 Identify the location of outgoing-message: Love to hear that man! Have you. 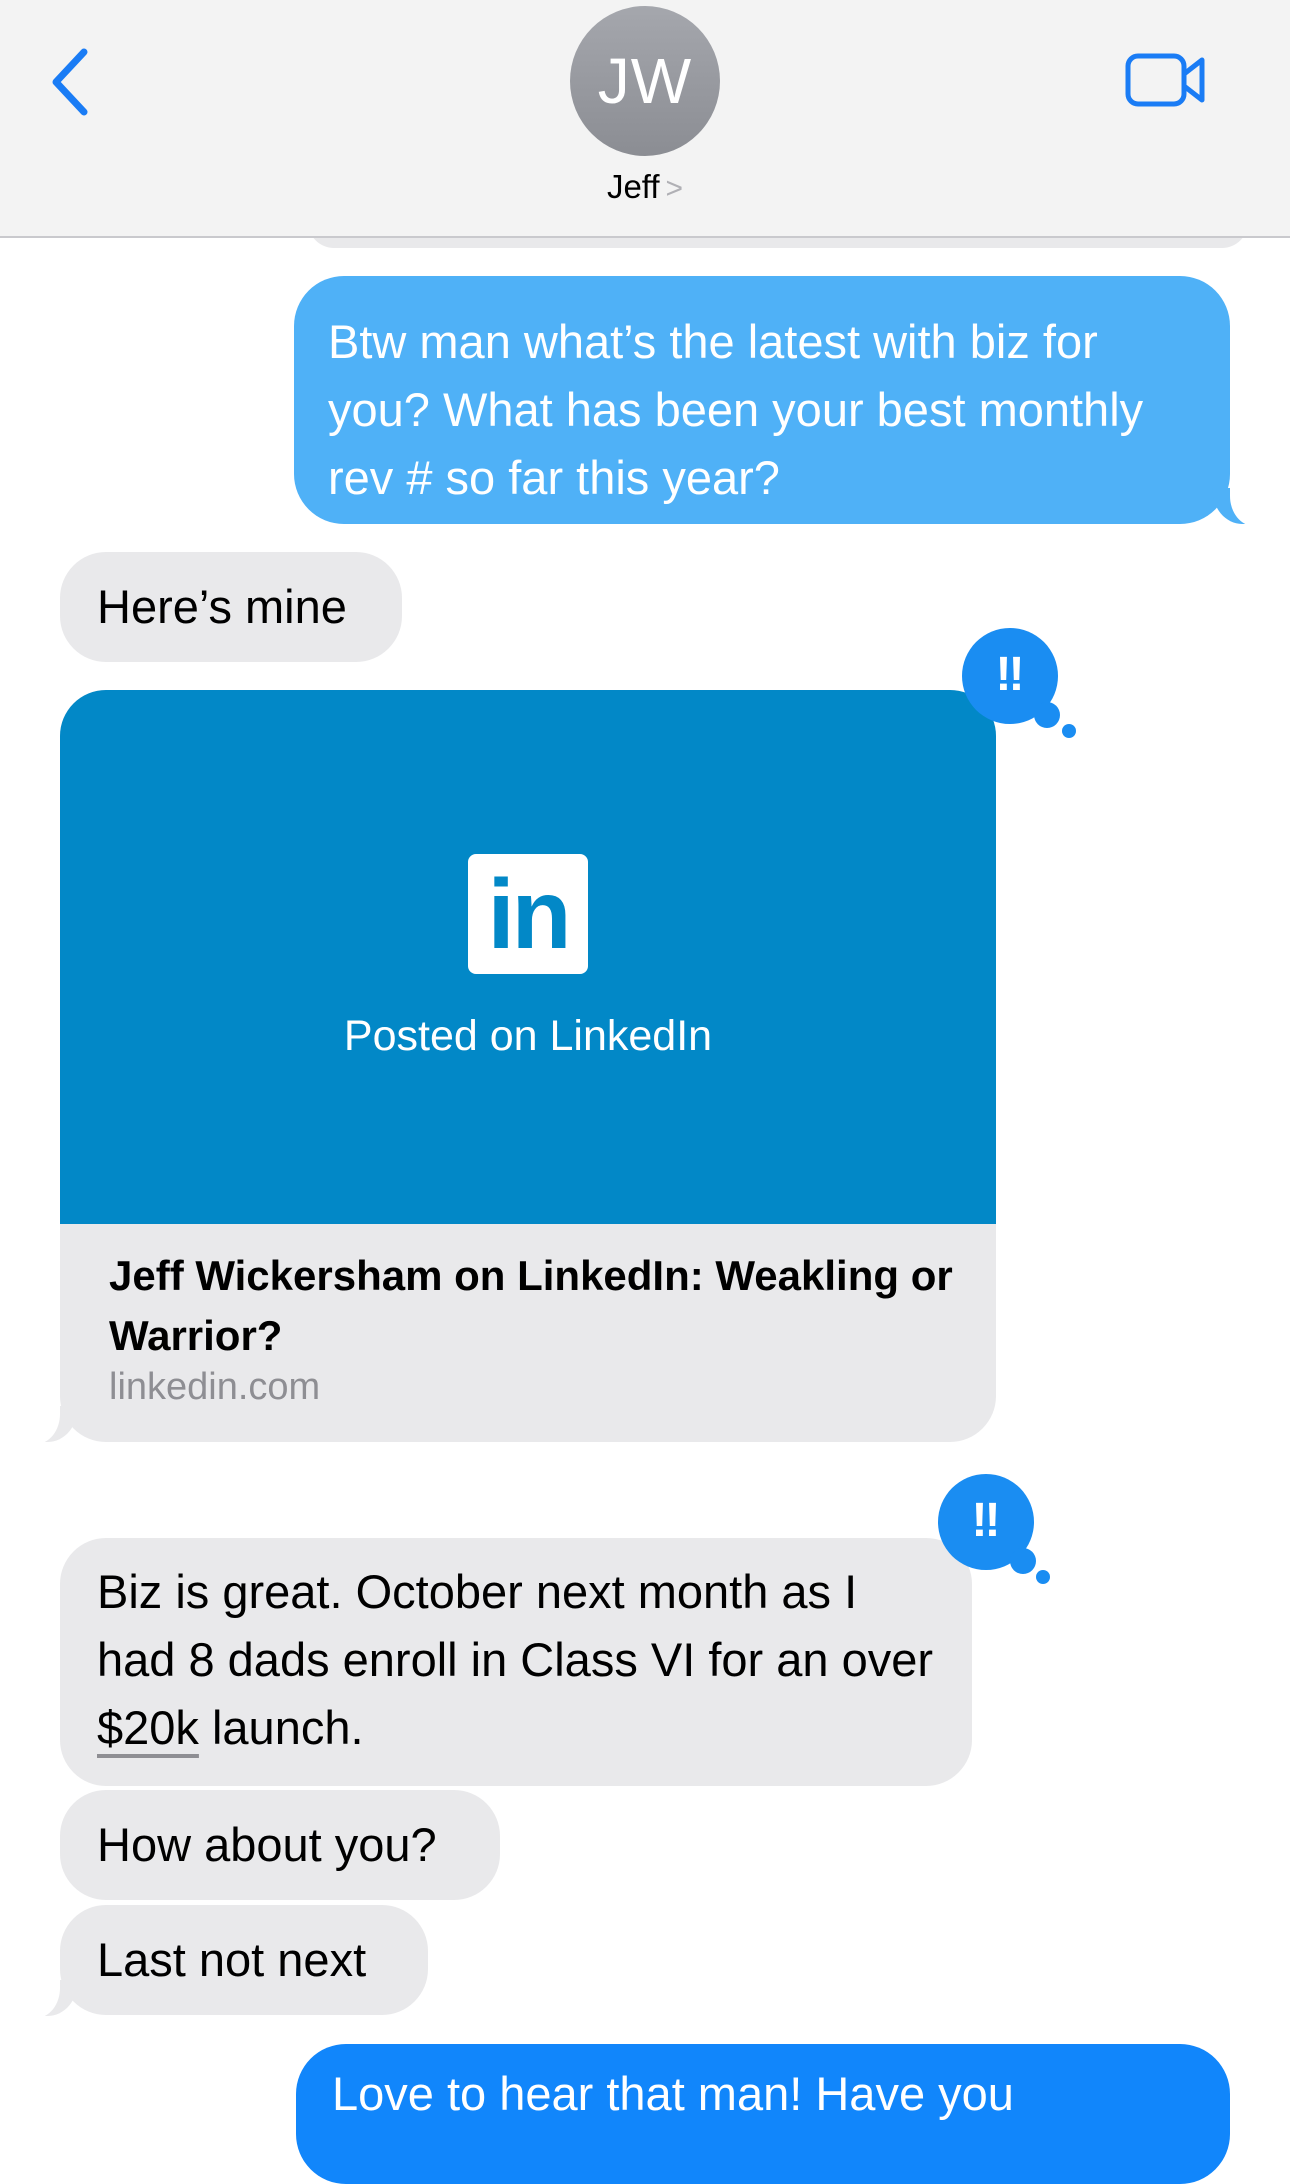
(763, 2114).